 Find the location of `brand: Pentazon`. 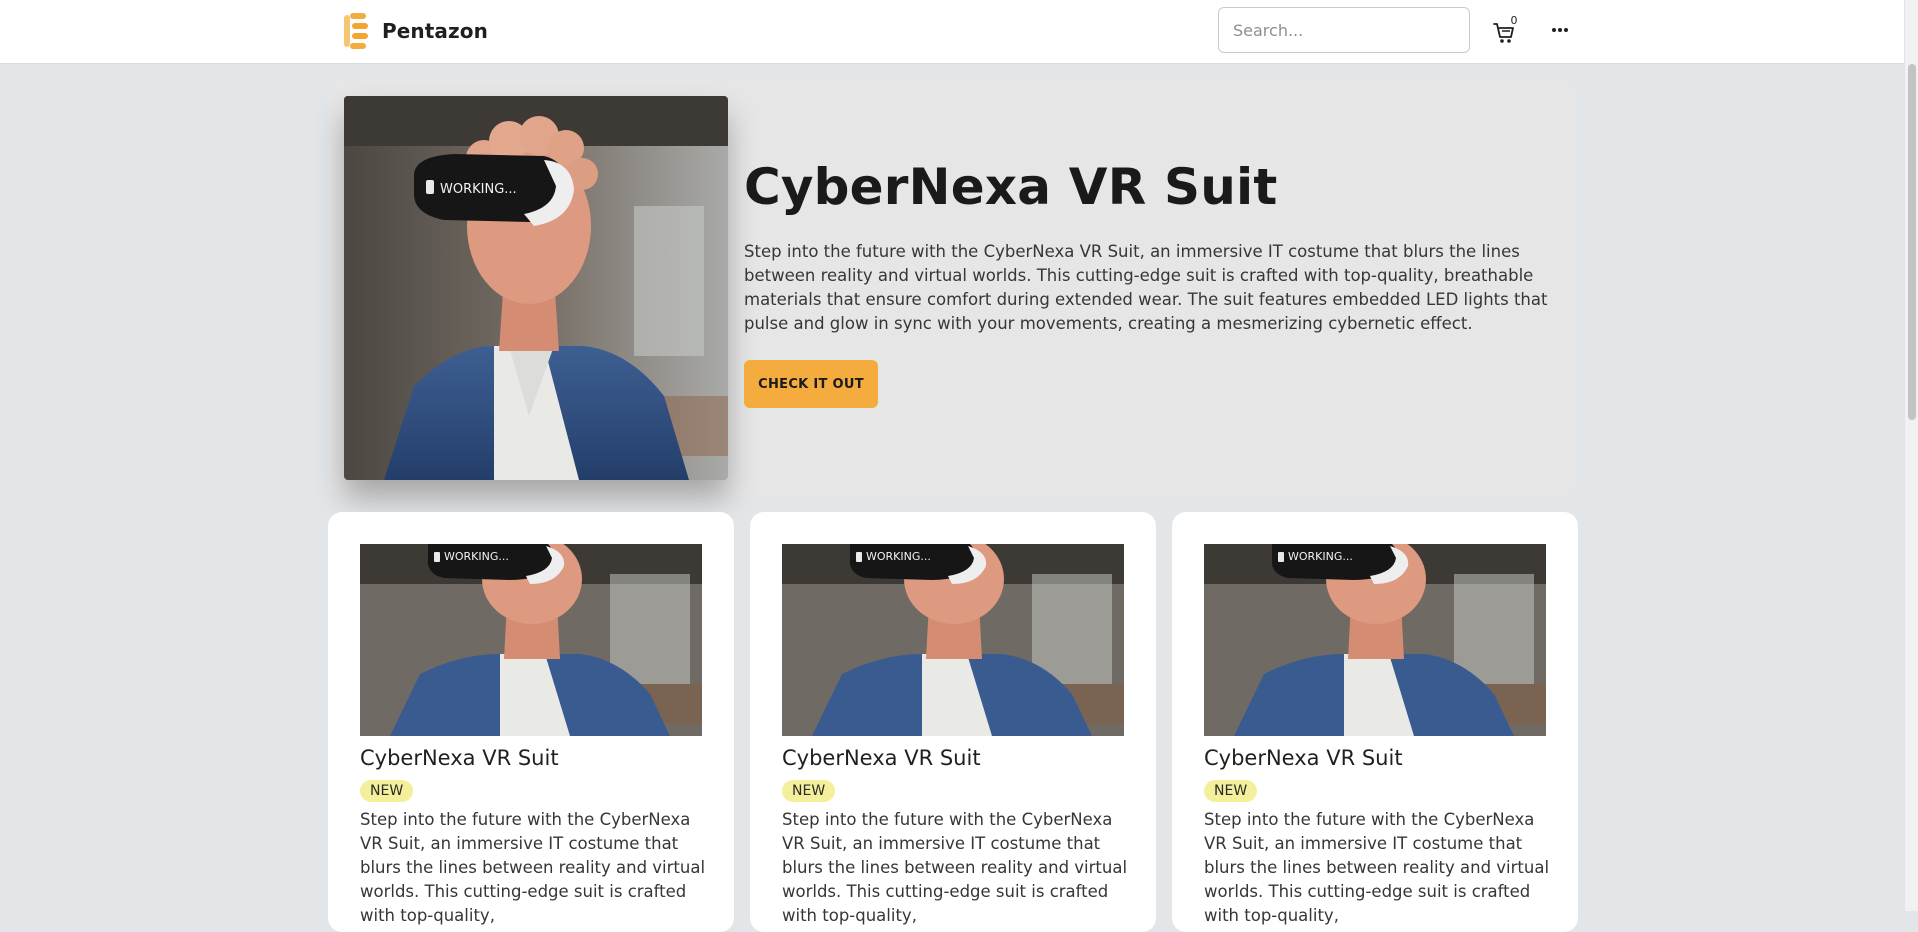

brand: Pentazon is located at coordinates (414, 31).